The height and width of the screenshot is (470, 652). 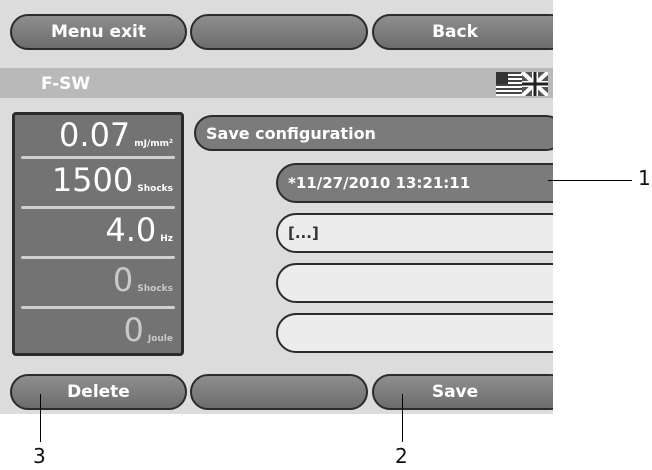 I want to click on menu-exit-button: Menu exit, so click(x=98, y=32).